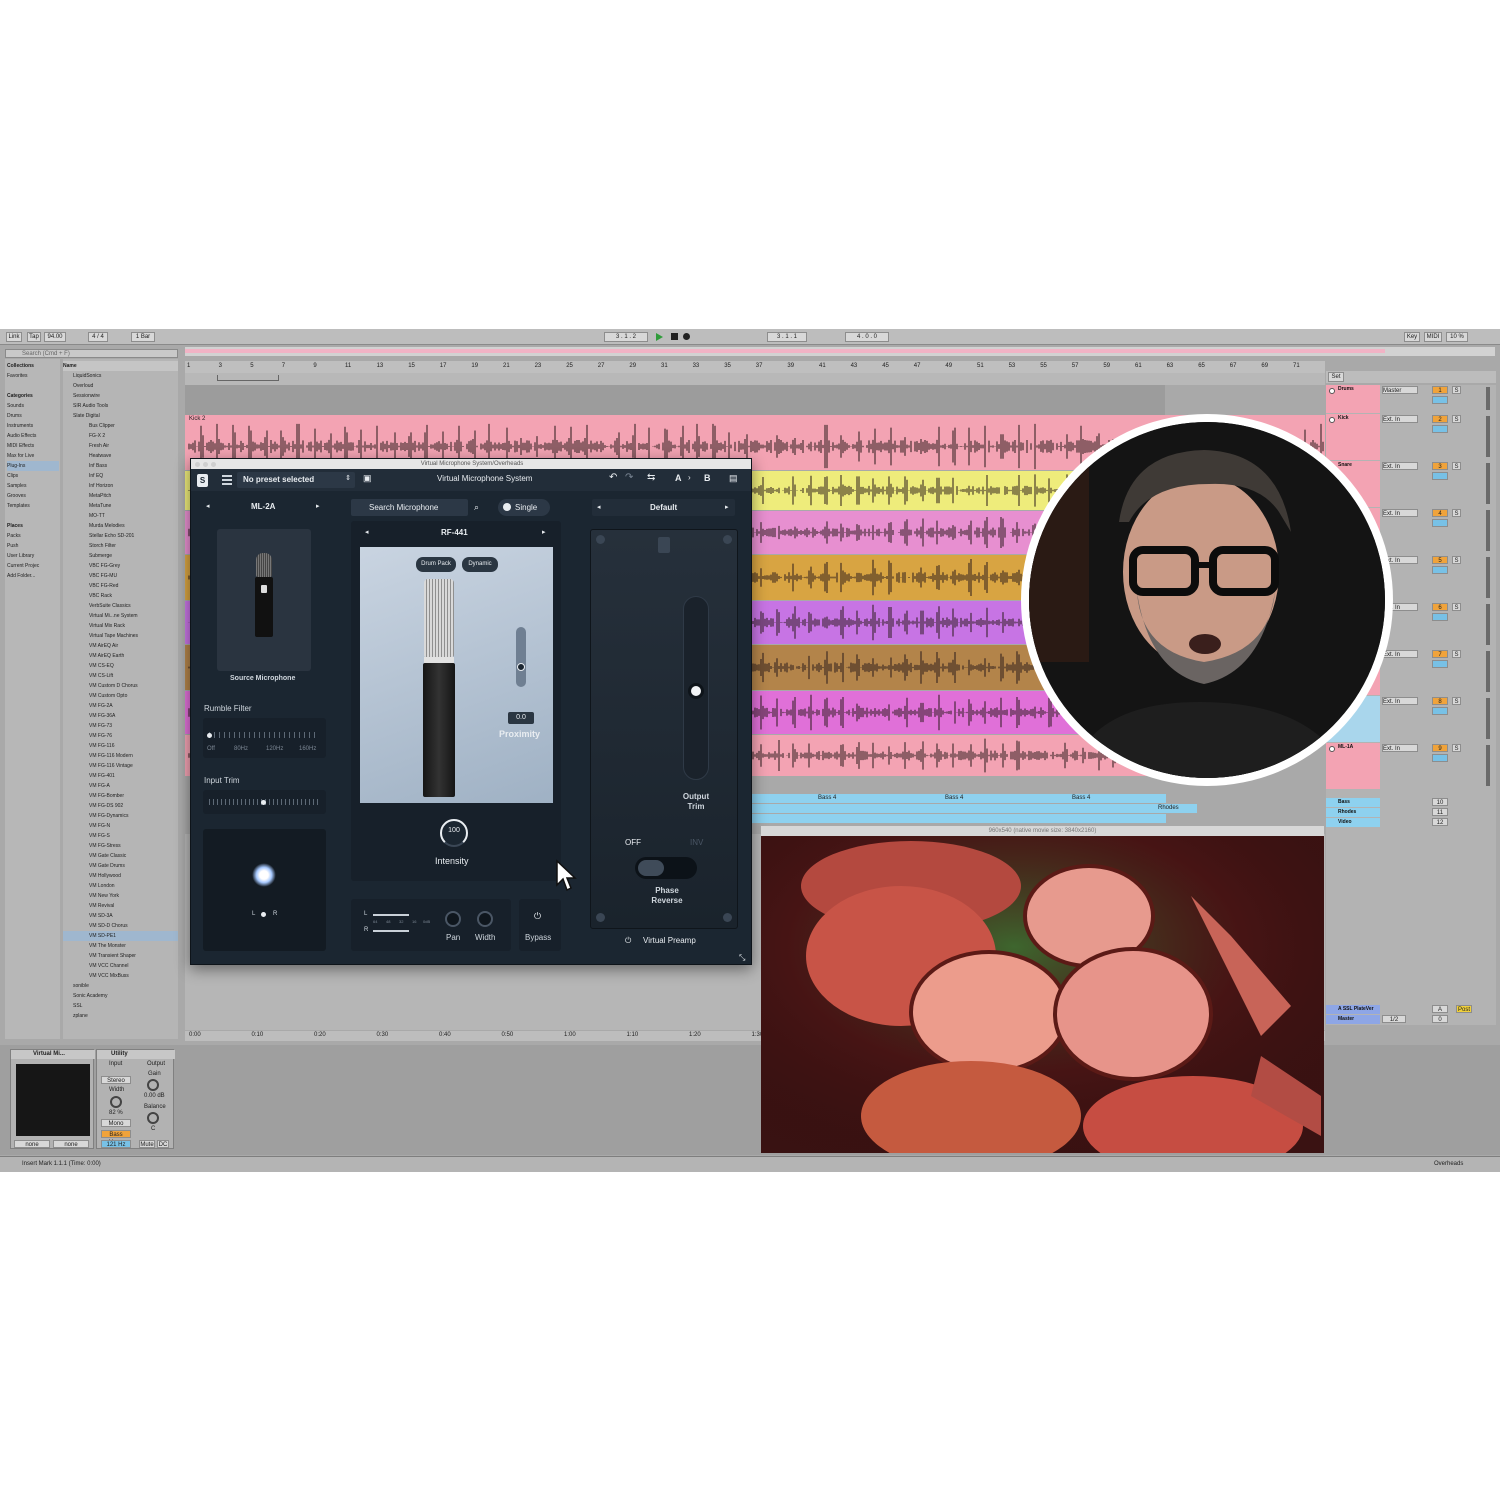 The height and width of the screenshot is (1500, 1500). Describe the element at coordinates (143, 337) in the screenshot. I see `quantize-menu: 1 Bar` at that location.